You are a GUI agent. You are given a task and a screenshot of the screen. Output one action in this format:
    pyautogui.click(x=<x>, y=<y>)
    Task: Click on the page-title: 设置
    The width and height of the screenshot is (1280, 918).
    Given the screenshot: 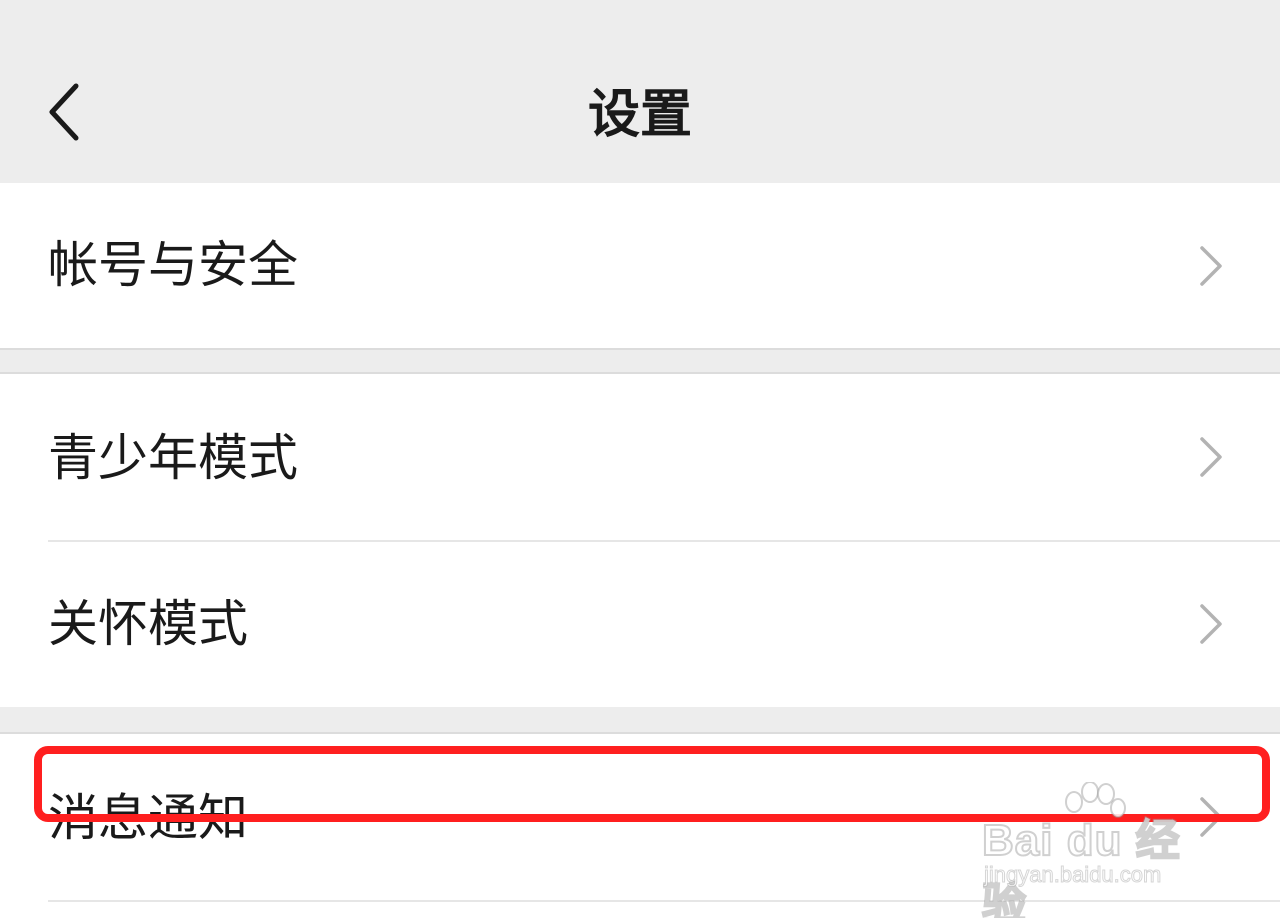 What is the action you would take?
    pyautogui.click(x=639, y=115)
    